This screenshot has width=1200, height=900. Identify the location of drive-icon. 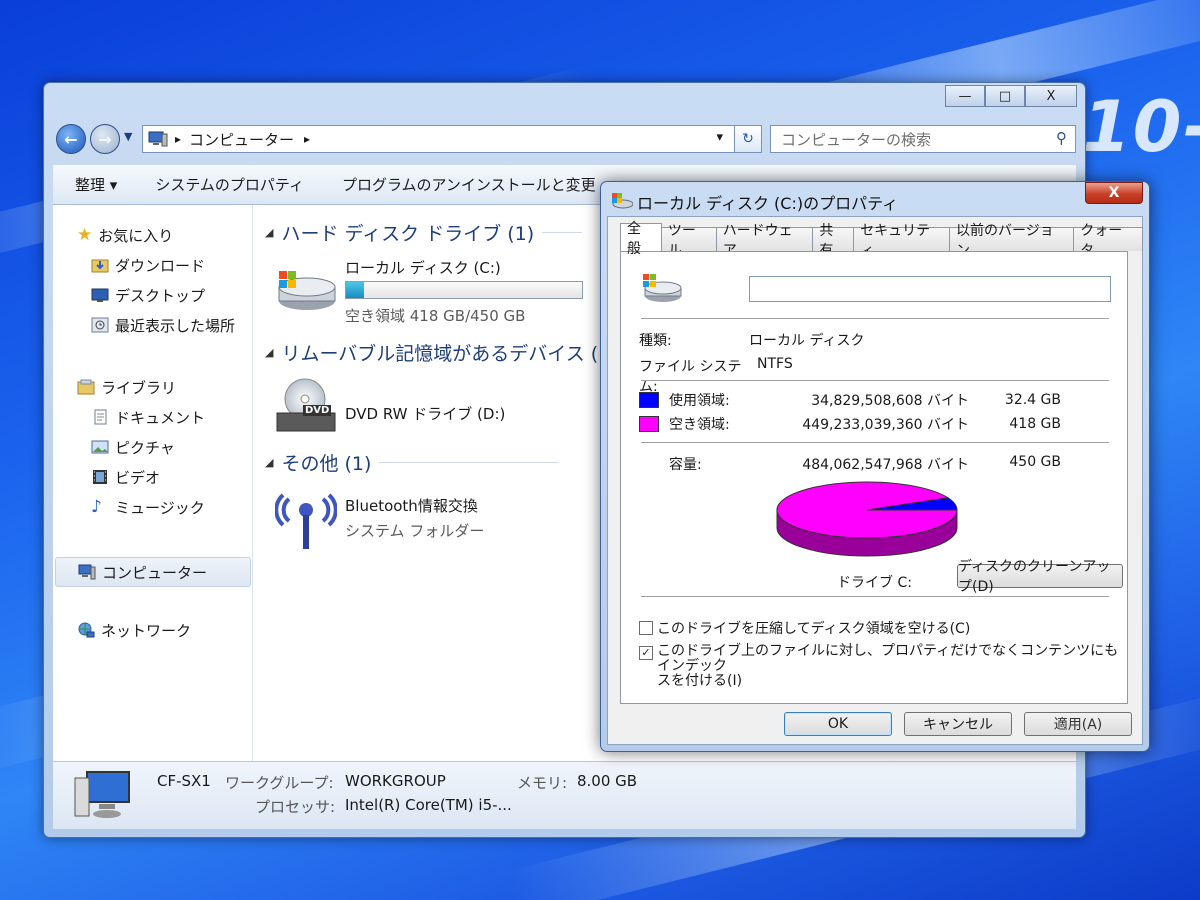
(622, 201).